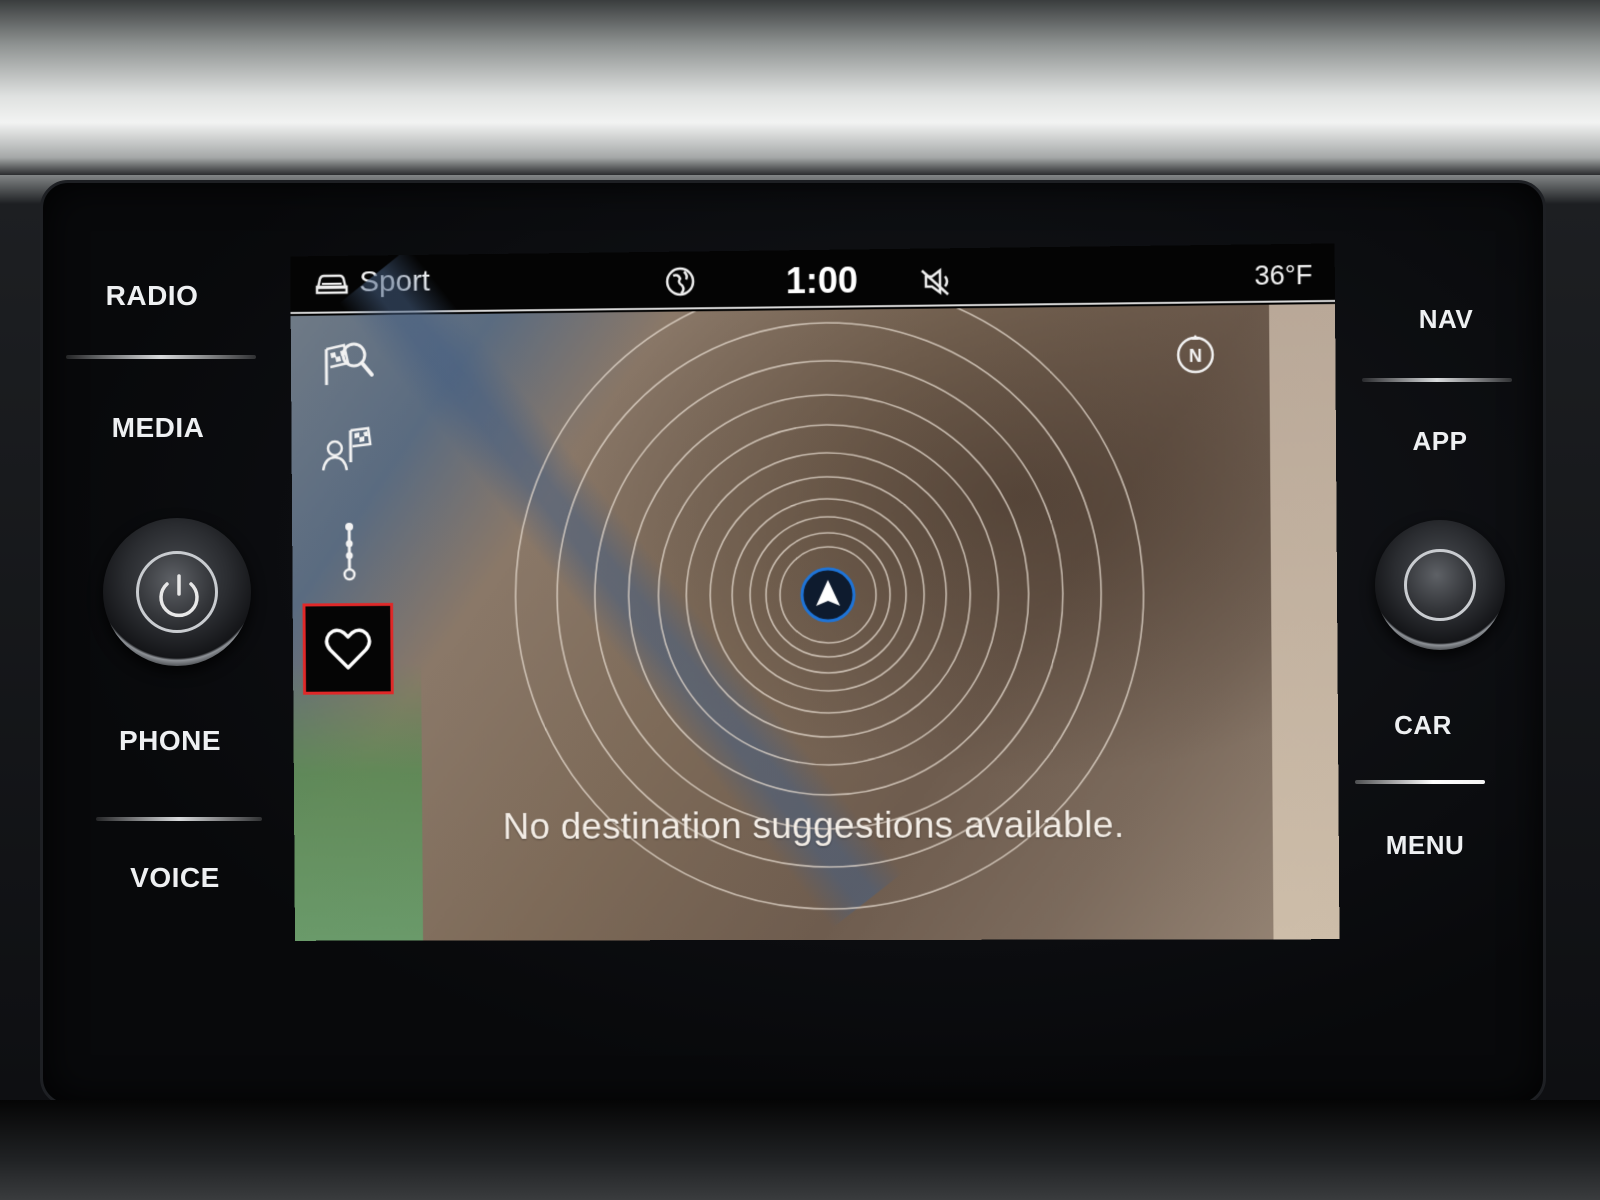  I want to click on globe-icon, so click(680, 281).